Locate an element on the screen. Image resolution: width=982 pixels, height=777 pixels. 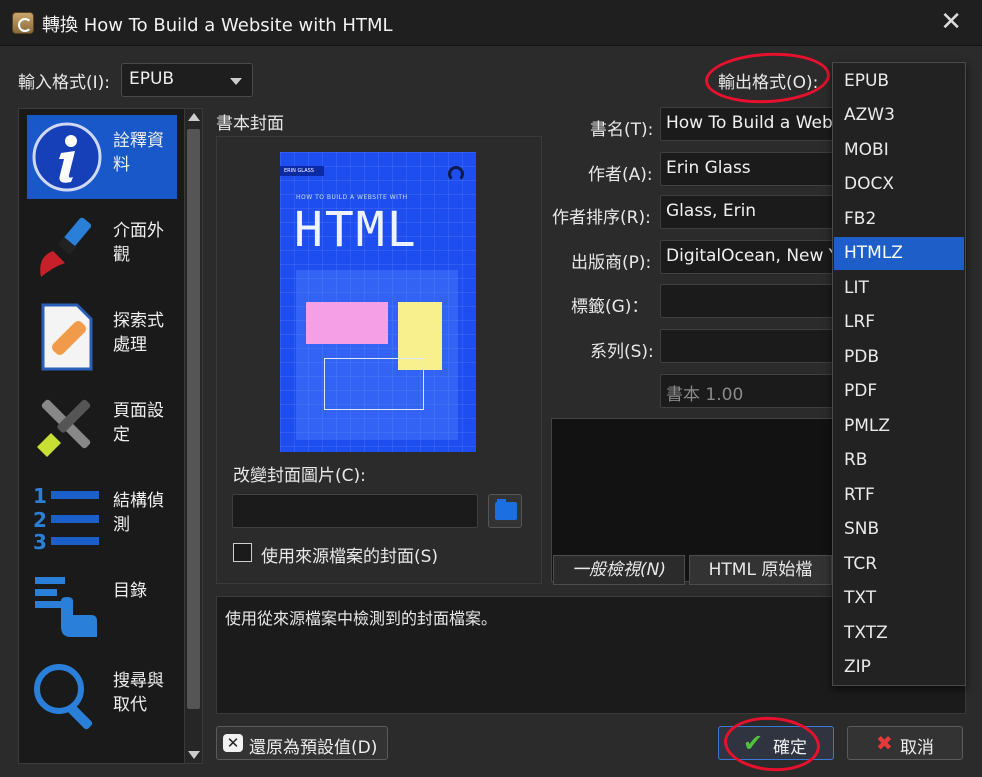
svg-text: 3 is located at coordinates (40, 541).